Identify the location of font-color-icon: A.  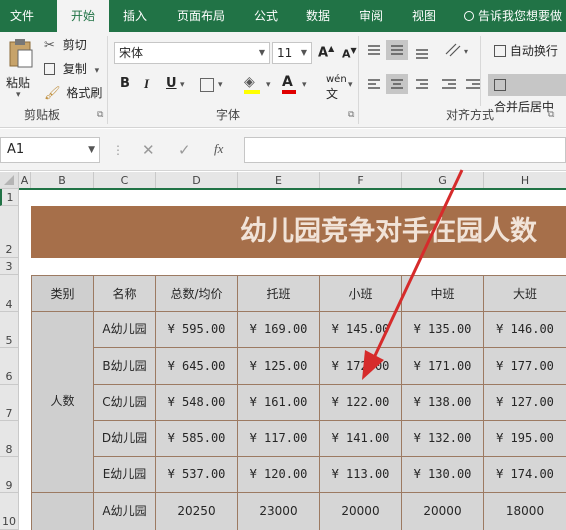
(287, 82).